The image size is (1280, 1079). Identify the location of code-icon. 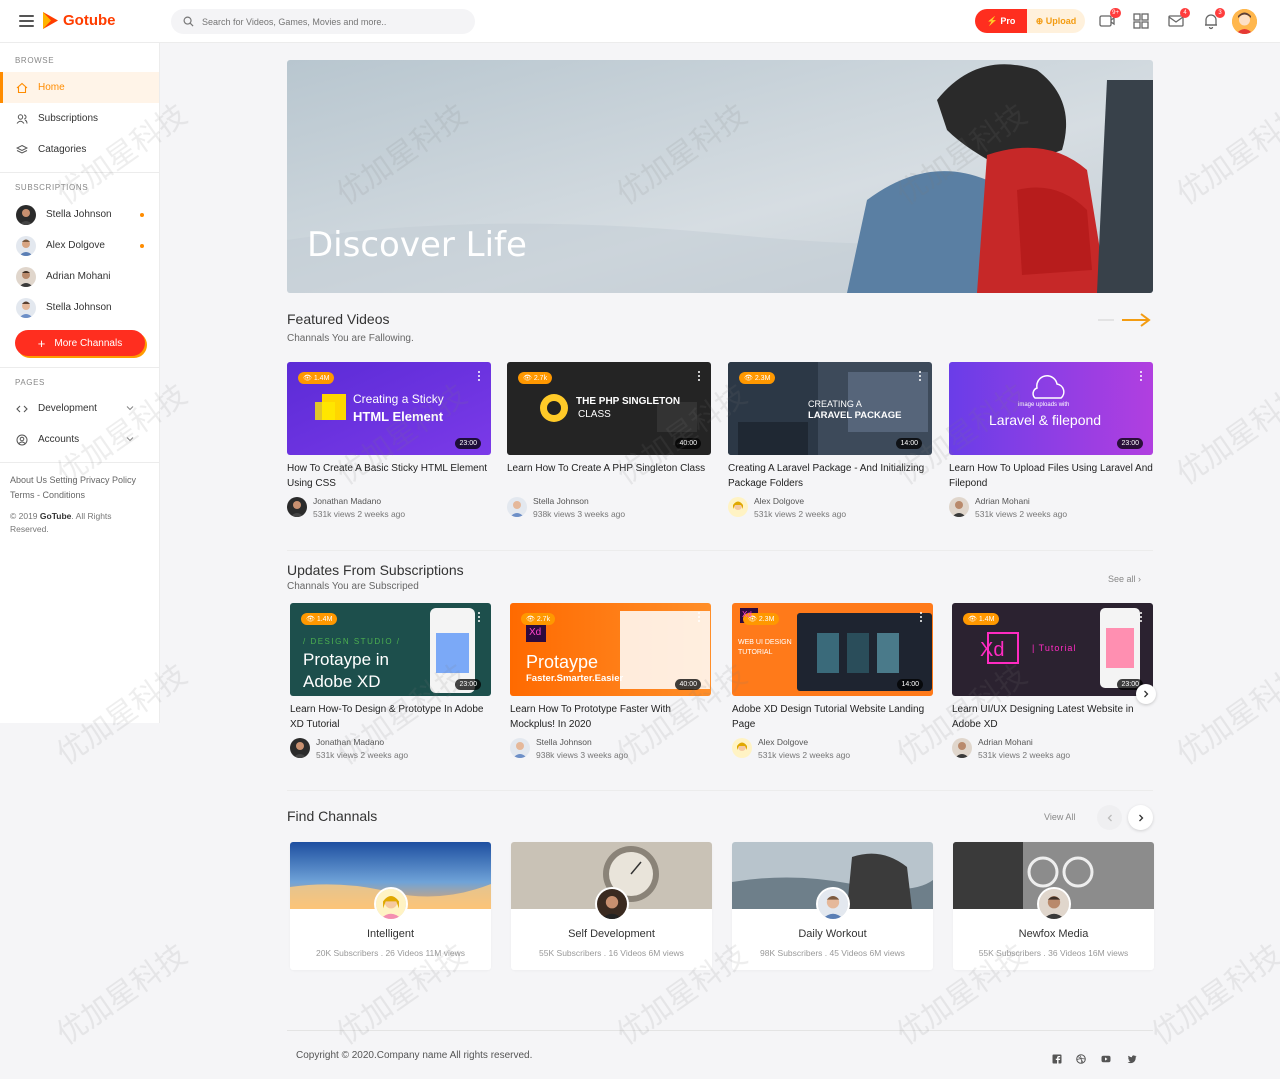
(22, 408).